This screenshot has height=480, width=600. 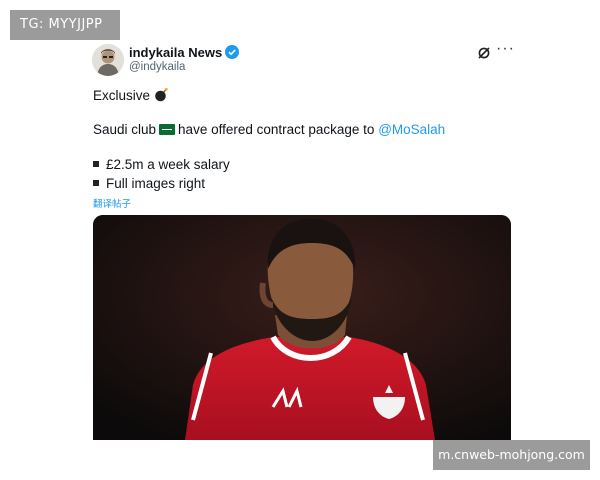 What do you see at coordinates (149, 183) in the screenshot?
I see `bullet-item: Full images right` at bounding box center [149, 183].